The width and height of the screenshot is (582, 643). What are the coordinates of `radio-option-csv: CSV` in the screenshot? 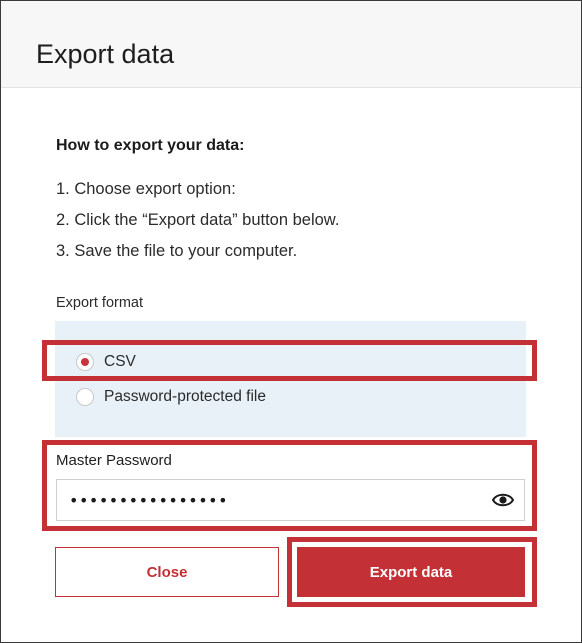 It's located at (106, 362).